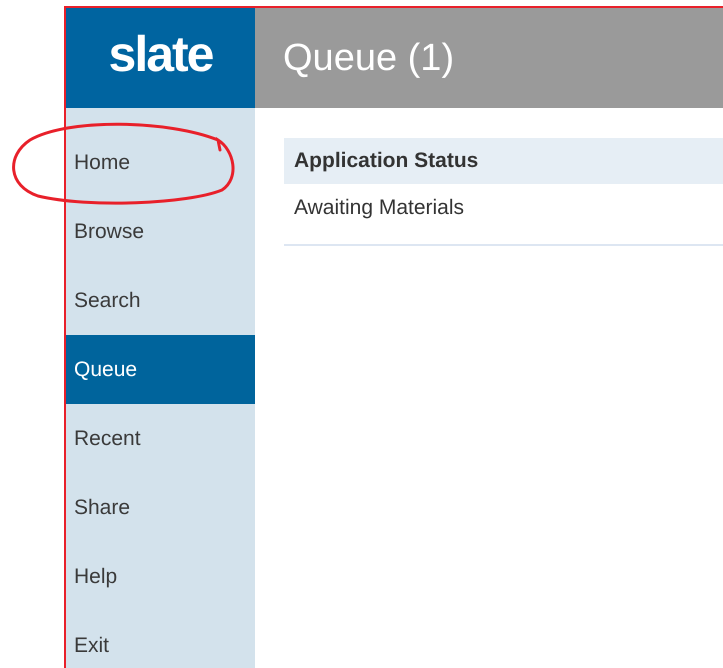 This screenshot has width=723, height=668. What do you see at coordinates (160, 56) in the screenshot?
I see `logo: slate` at bounding box center [160, 56].